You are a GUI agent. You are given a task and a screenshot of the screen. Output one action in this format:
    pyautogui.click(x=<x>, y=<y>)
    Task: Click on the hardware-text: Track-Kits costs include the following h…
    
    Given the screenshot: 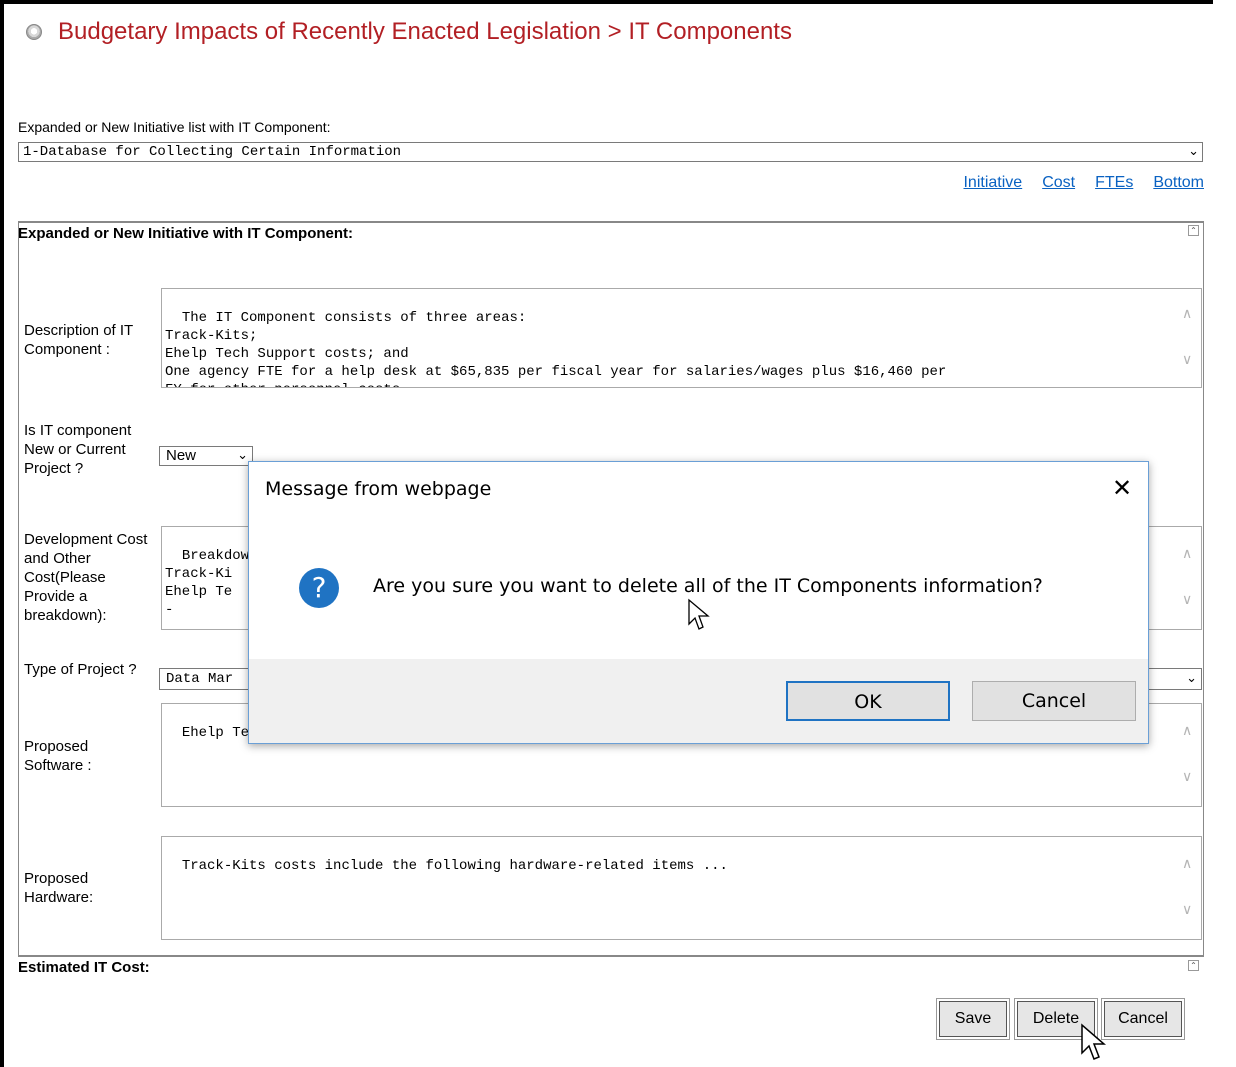 What is the action you would take?
    pyautogui.click(x=454, y=866)
    